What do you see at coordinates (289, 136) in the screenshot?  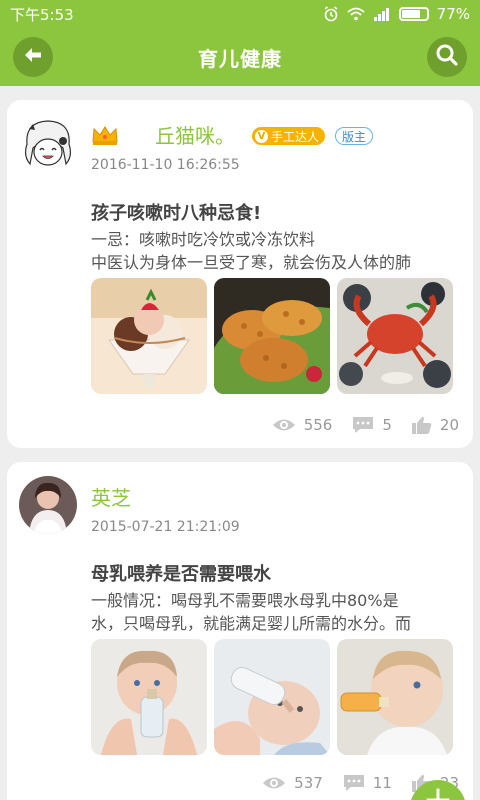 I see `badge-craft-master: V 手工达人` at bounding box center [289, 136].